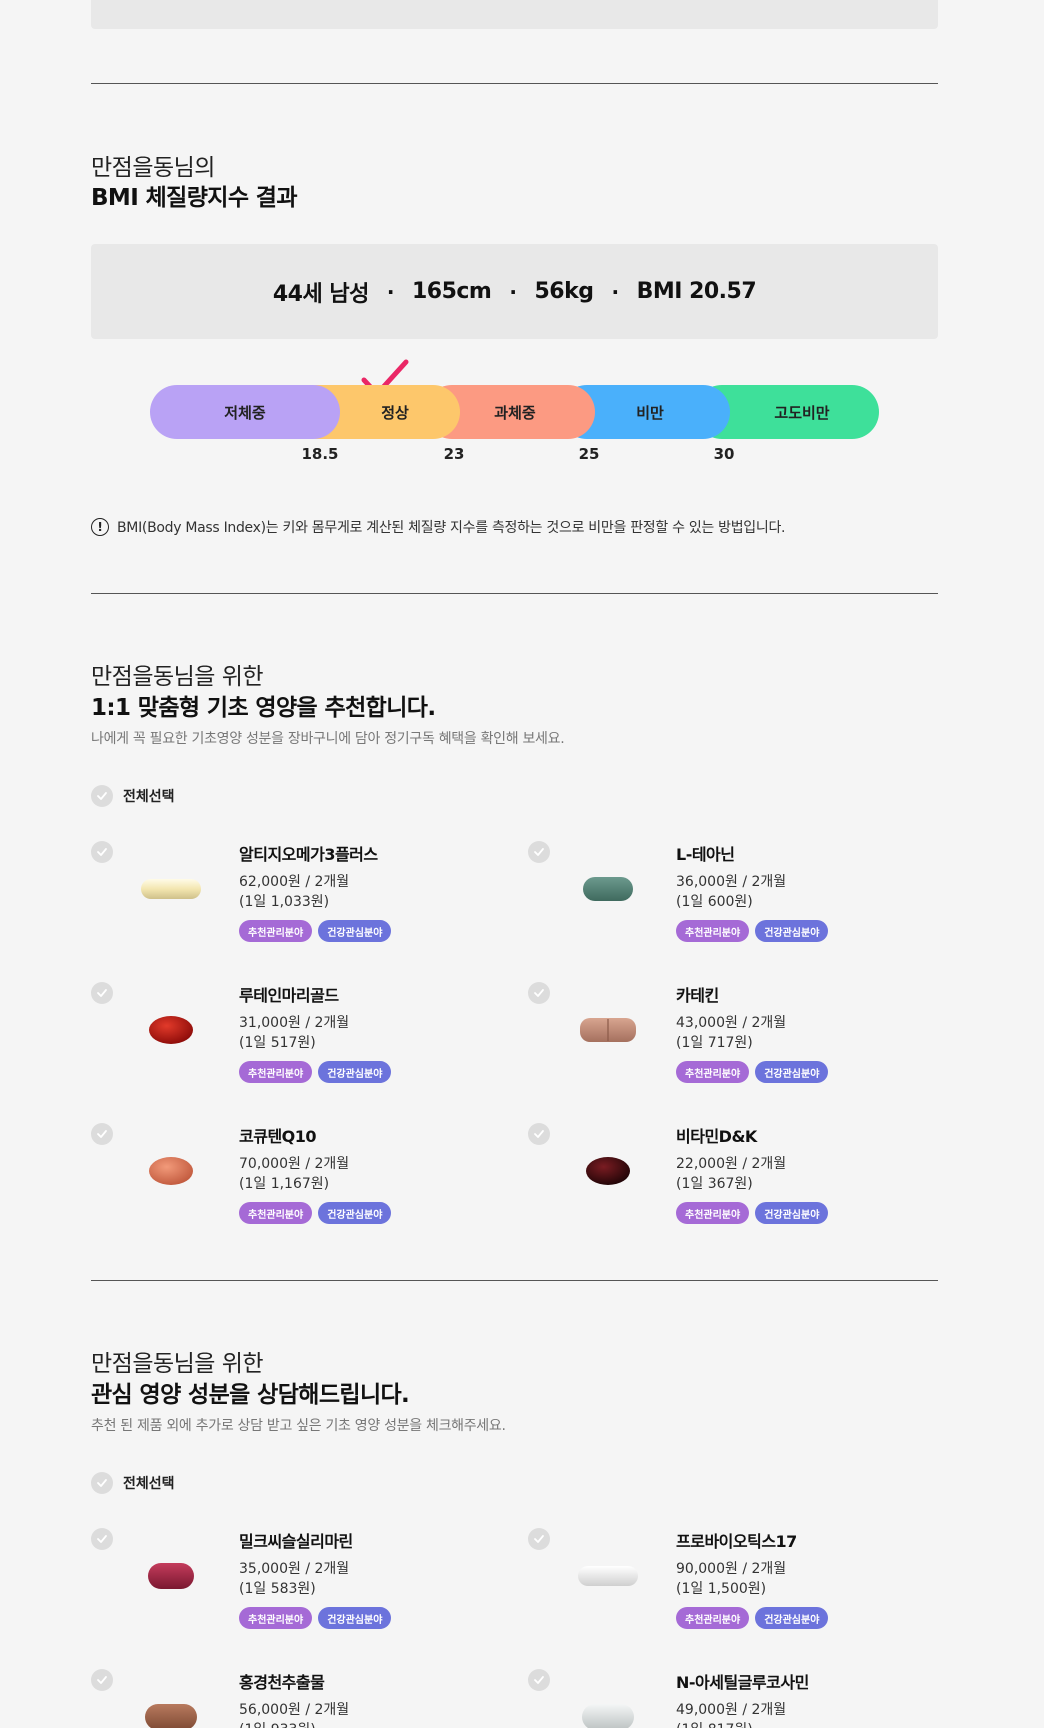  Describe the element at coordinates (705, 854) in the screenshot. I see `product-name: L-테아닌` at that location.